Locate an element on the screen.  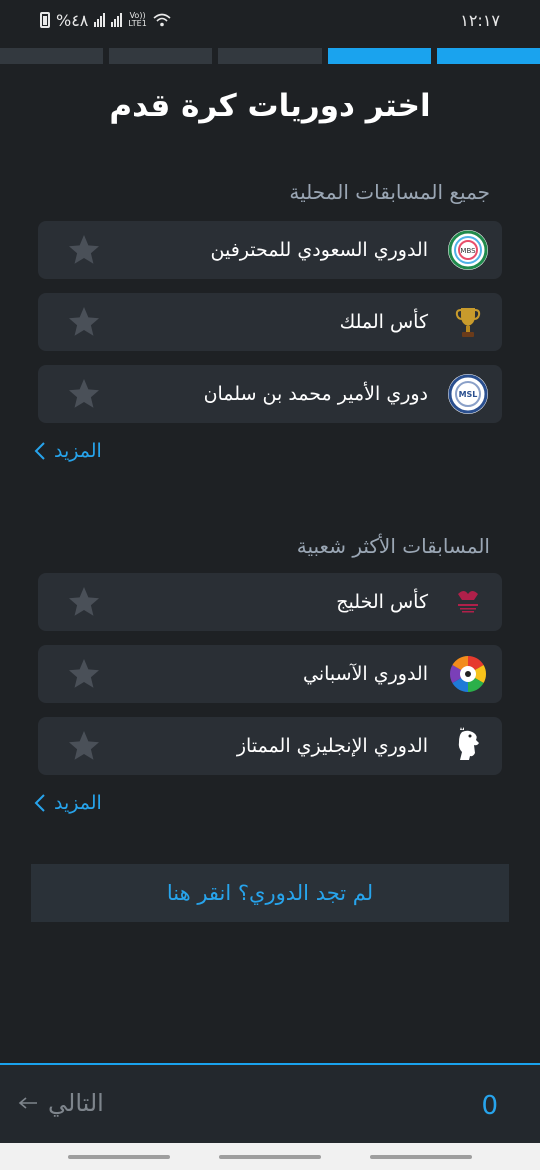
more-link-popular: المزيد is located at coordinates (68, 803).